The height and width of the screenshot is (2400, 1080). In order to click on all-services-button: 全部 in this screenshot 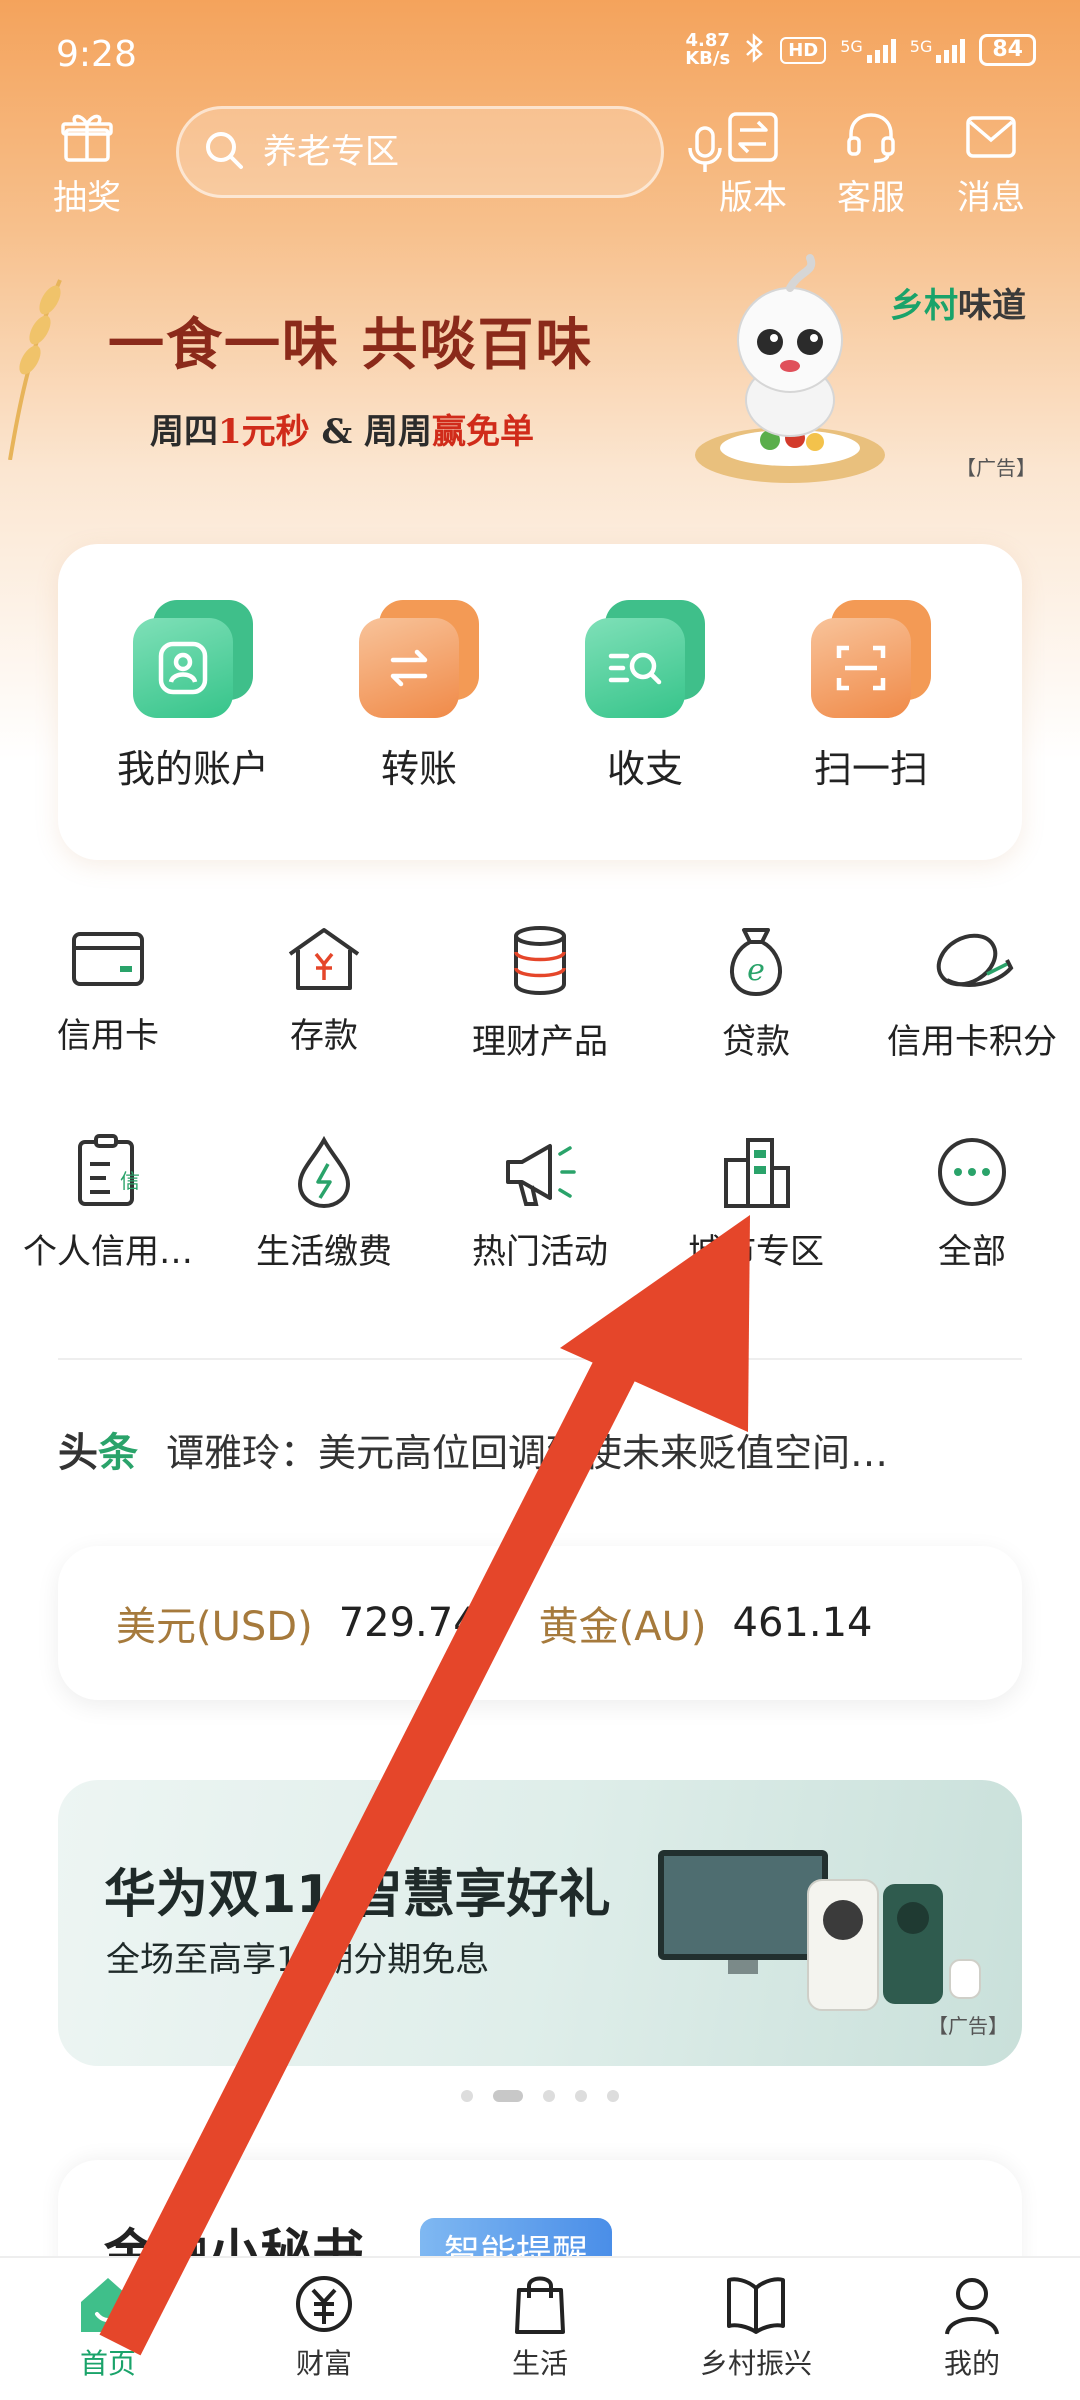, I will do `click(972, 1203)`.